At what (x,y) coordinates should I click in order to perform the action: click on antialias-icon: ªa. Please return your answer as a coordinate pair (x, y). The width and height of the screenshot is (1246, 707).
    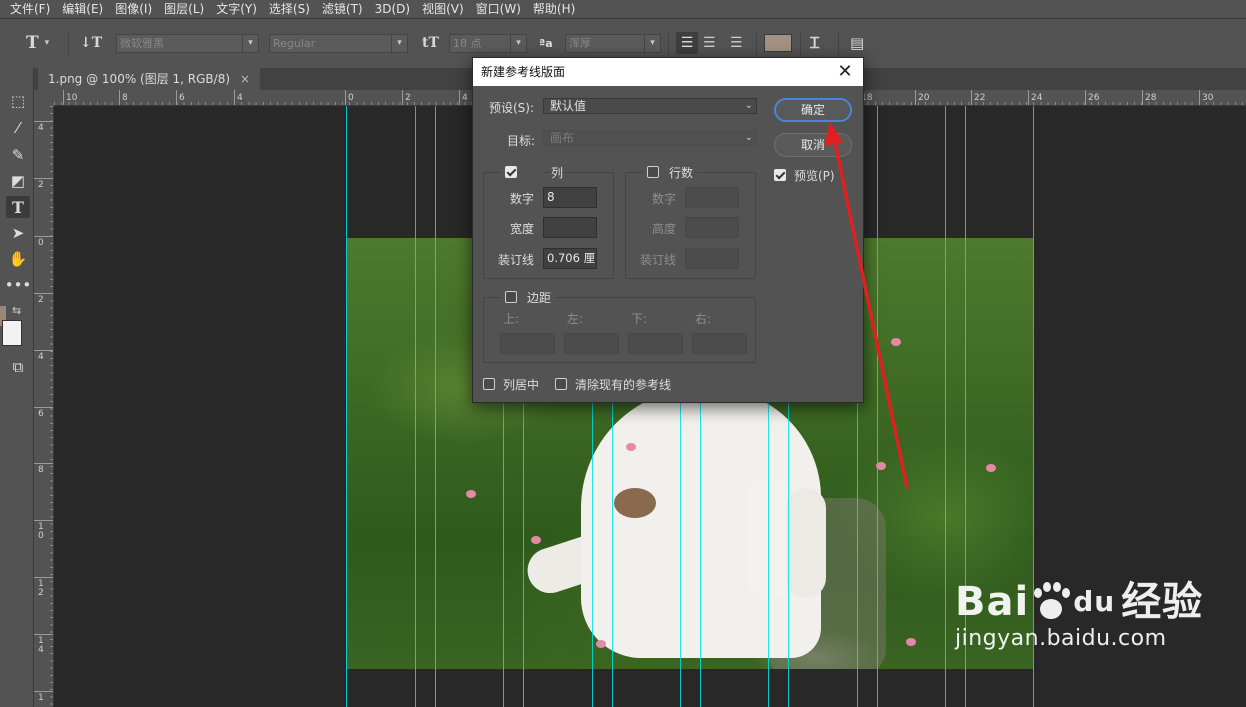
    Looking at the image, I should click on (546, 43).